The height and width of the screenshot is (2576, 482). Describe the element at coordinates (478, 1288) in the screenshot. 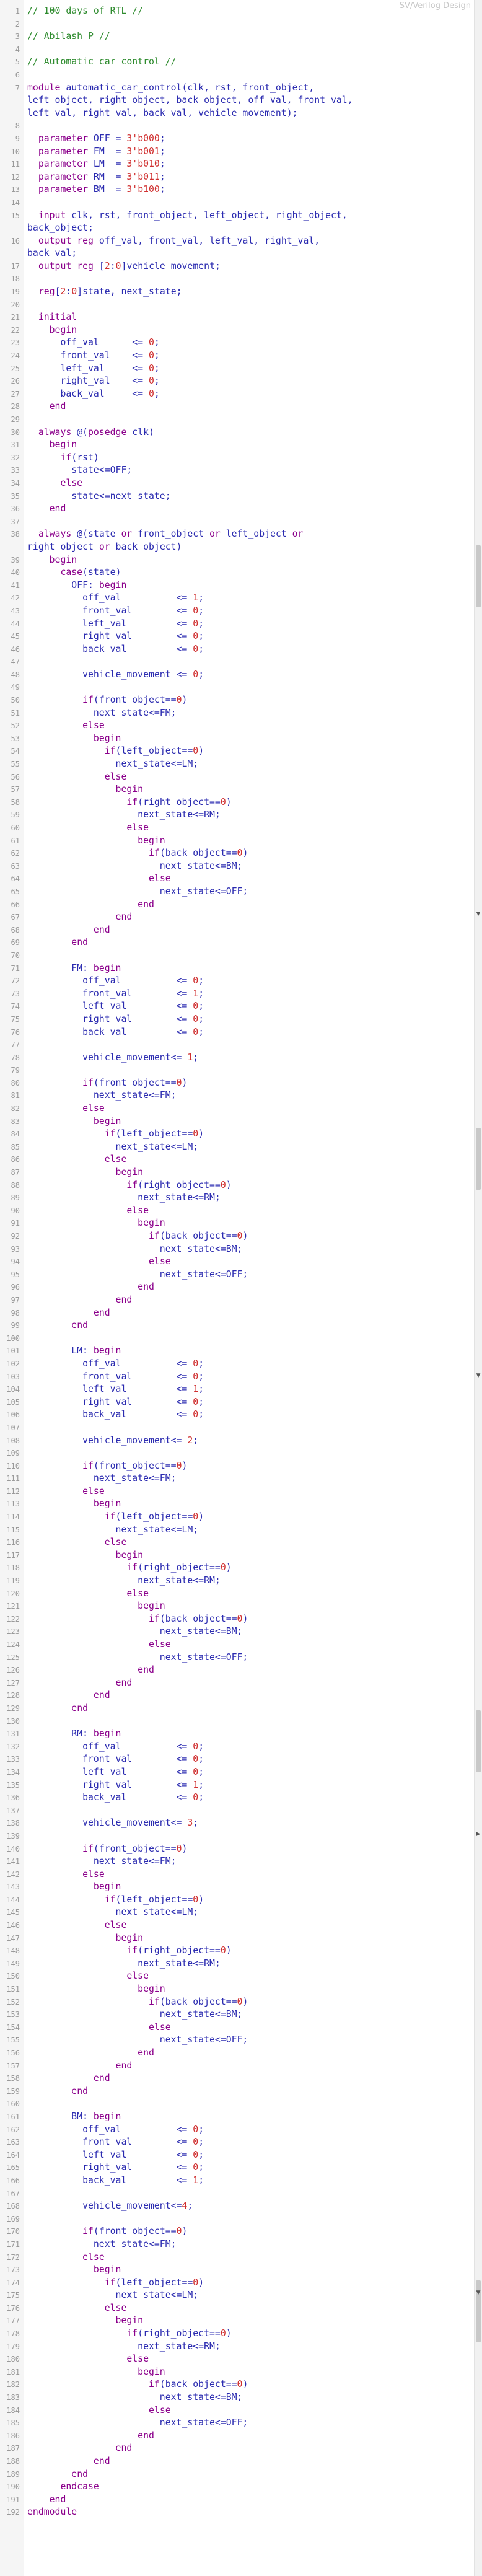

I see `vertical-scrollbar: ▼ ▼ ▶ ▼` at that location.